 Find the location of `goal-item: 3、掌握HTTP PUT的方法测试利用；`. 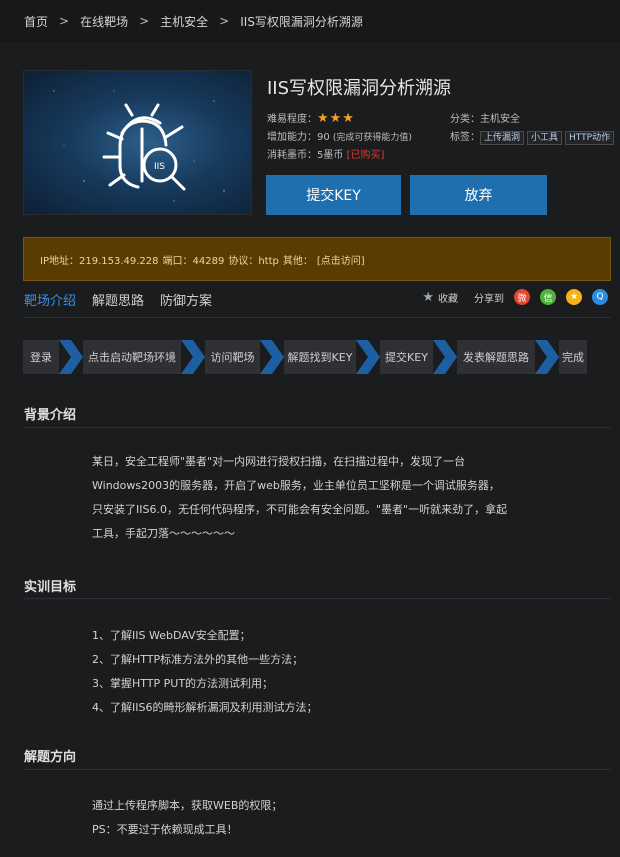

goal-item: 3、掌握HTTP PUT的方法测试利用； is located at coordinates (183, 683).